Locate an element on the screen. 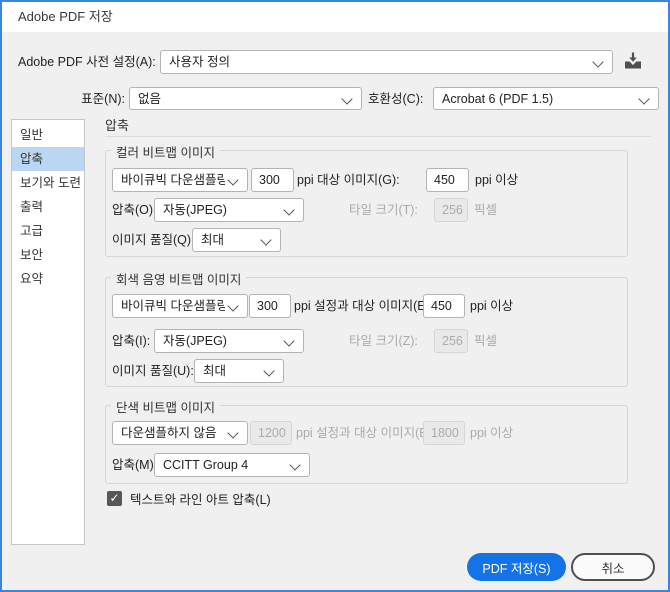 Image resolution: width=670 pixels, height=592 pixels. color-sampling-dropdown: 바이큐빅 다운샘플링 is located at coordinates (180, 180).